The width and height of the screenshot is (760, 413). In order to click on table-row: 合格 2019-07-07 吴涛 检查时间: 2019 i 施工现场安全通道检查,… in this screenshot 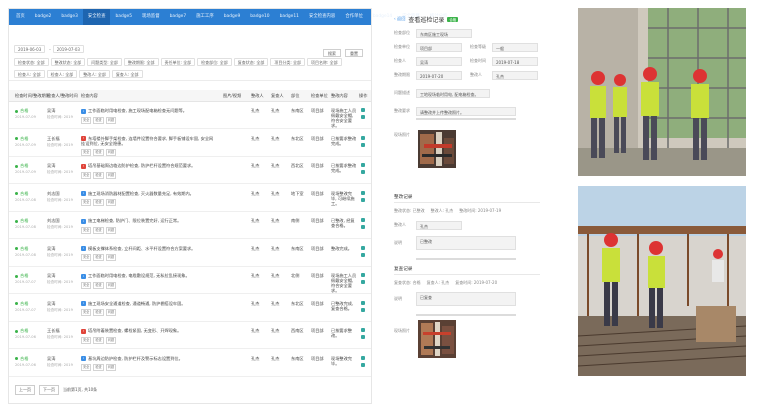, I will do `click(190, 309)`.